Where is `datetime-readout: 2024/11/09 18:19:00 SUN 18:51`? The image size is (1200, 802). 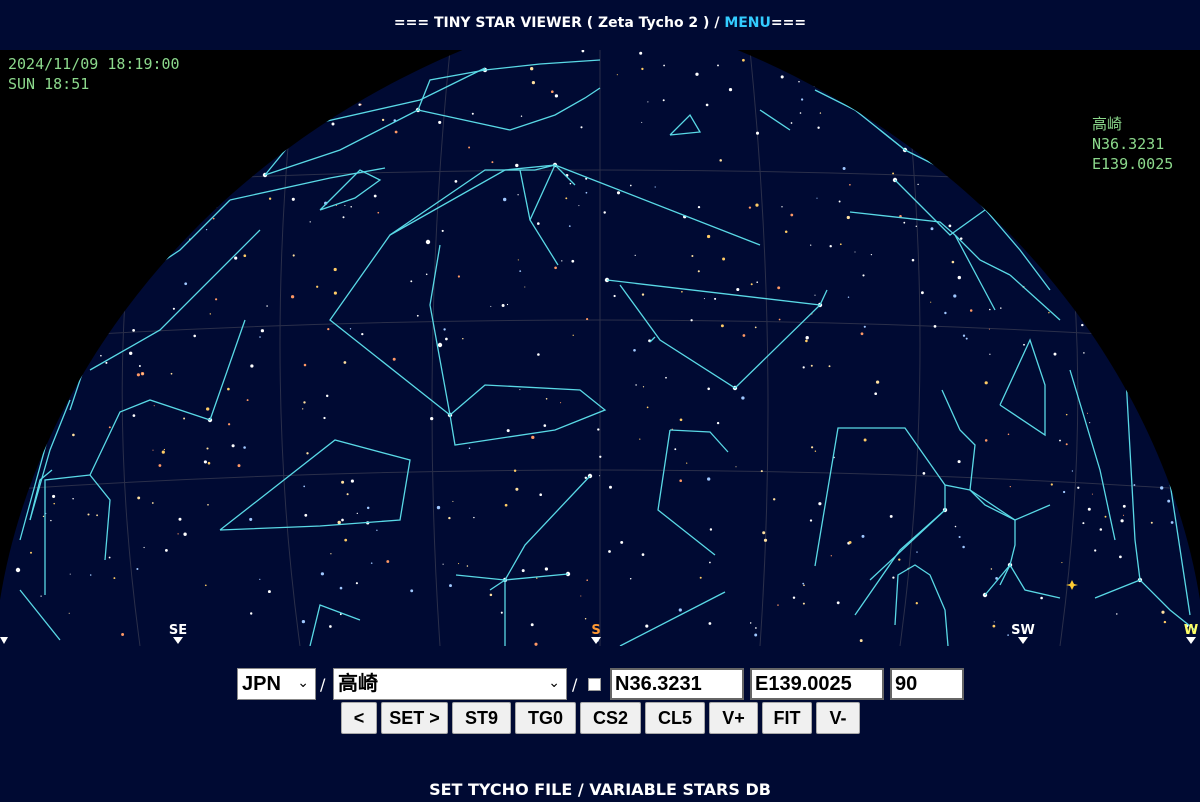 datetime-readout: 2024/11/09 18:19:00 SUN 18:51 is located at coordinates (94, 74).